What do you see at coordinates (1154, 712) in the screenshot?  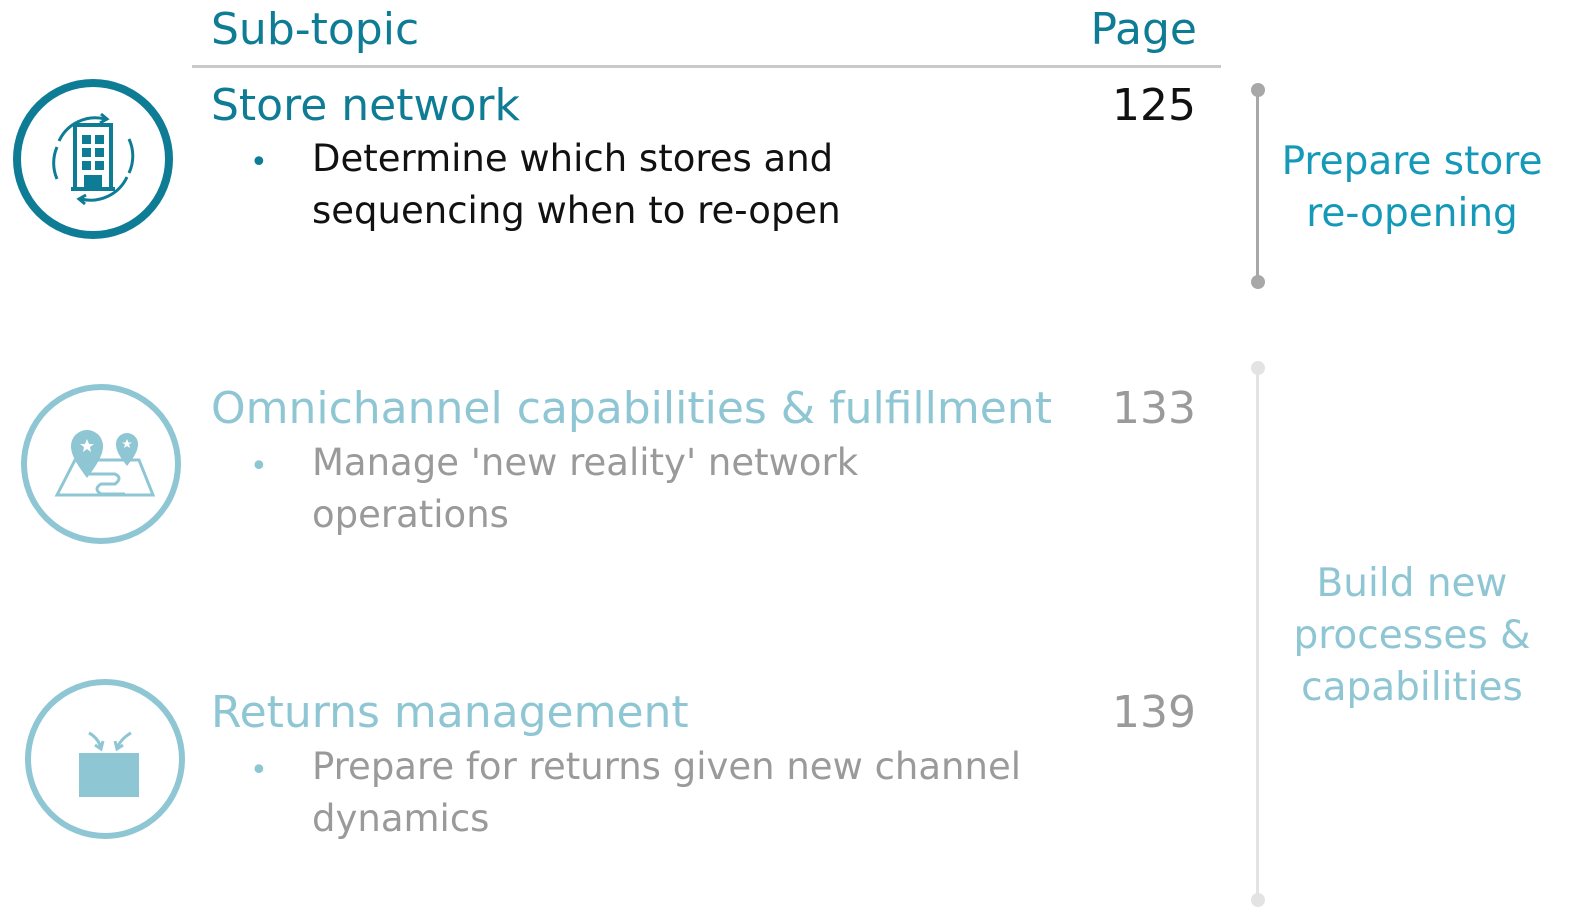 I see `topic-page-number: 139` at bounding box center [1154, 712].